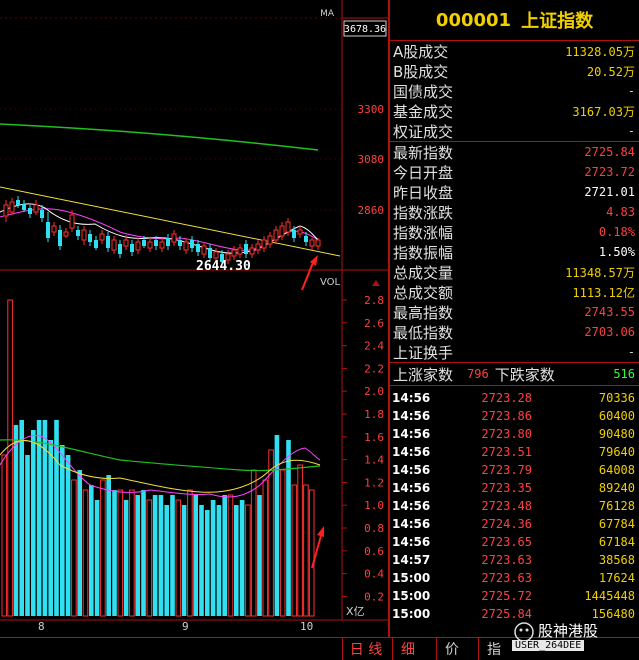  What do you see at coordinates (557, 21) in the screenshot?
I see `stock-name: 上证指数` at bounding box center [557, 21].